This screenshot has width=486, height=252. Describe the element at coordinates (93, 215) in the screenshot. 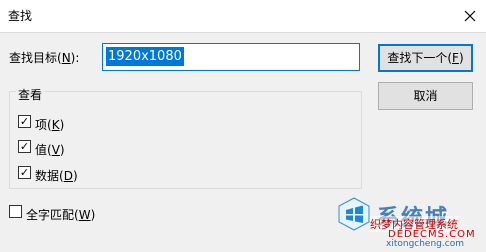

I see `match-whole-label-suffix: )` at that location.